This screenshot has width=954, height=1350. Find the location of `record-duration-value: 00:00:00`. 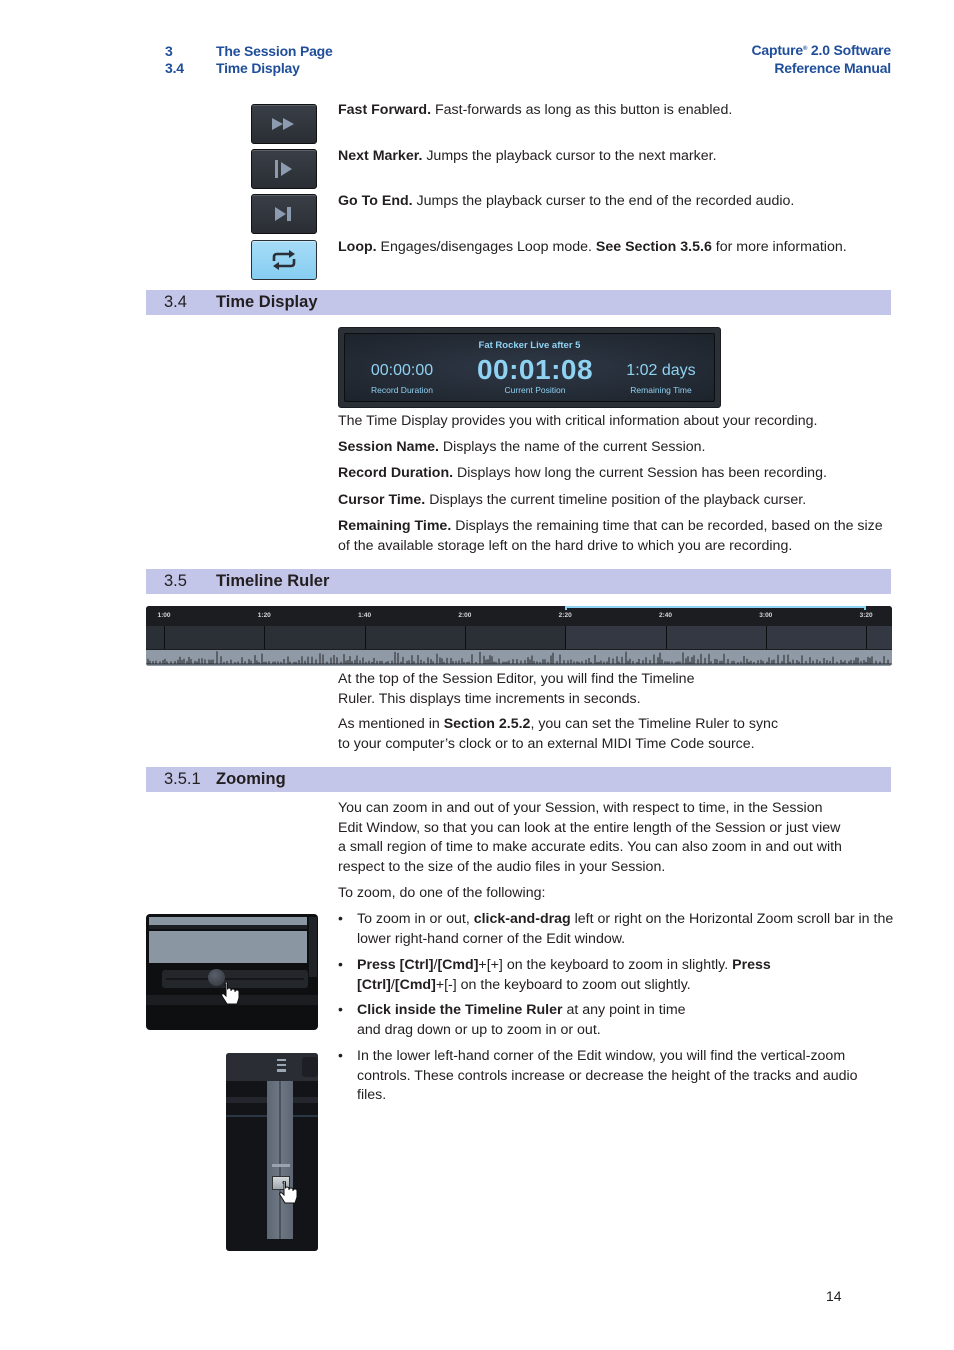

record-duration-value: 00:00:00 is located at coordinates (402, 370).